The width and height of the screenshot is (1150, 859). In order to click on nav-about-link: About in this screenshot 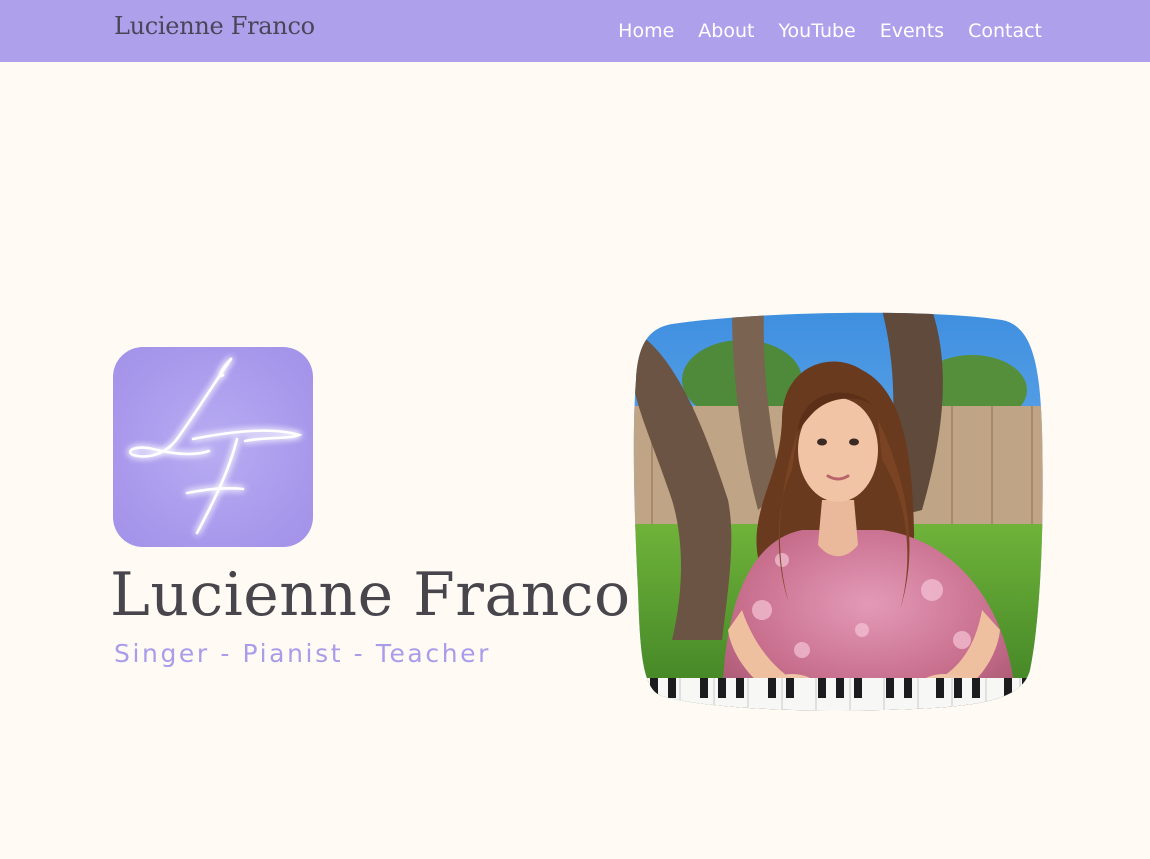, I will do `click(726, 31)`.